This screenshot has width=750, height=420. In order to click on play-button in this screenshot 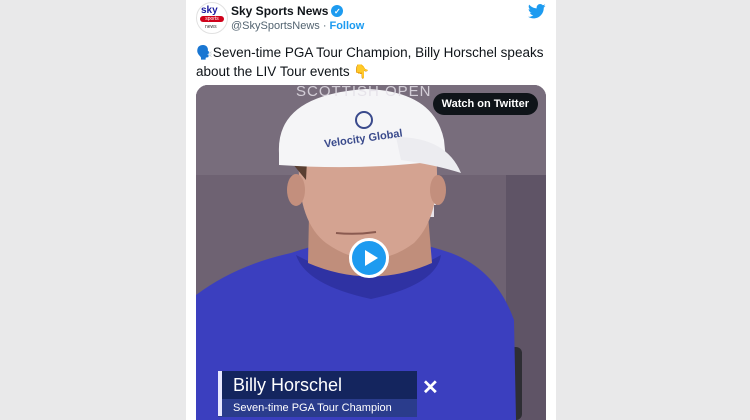, I will do `click(369, 258)`.